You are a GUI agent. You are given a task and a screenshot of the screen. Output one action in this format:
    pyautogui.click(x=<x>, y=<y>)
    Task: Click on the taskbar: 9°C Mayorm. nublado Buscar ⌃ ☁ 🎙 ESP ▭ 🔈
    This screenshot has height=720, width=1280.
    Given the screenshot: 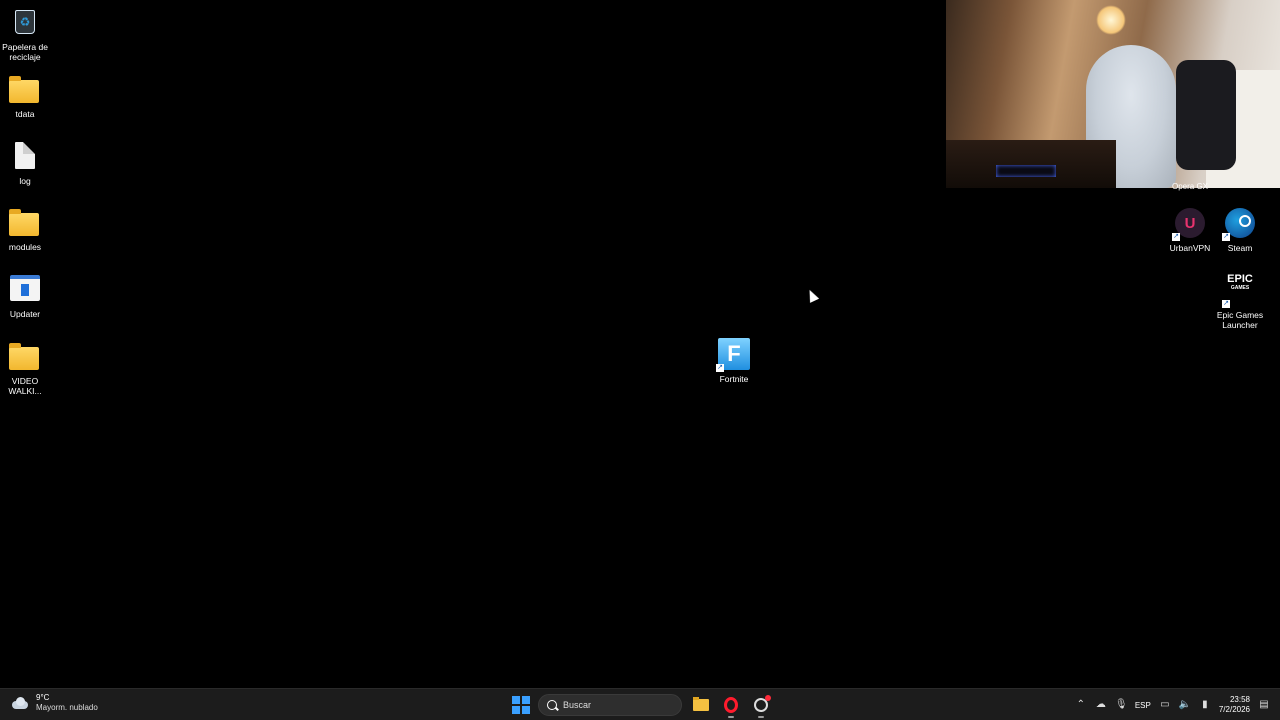 What is the action you would take?
    pyautogui.click(x=640, y=704)
    